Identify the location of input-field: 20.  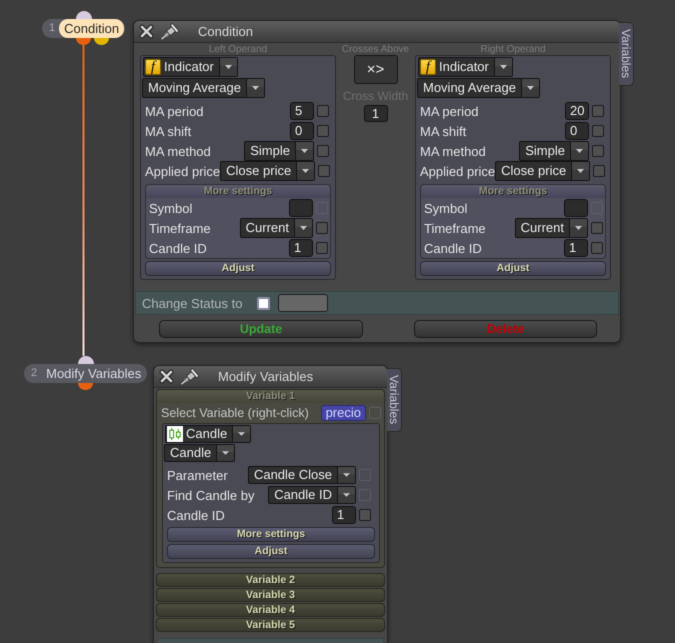
(577, 111).